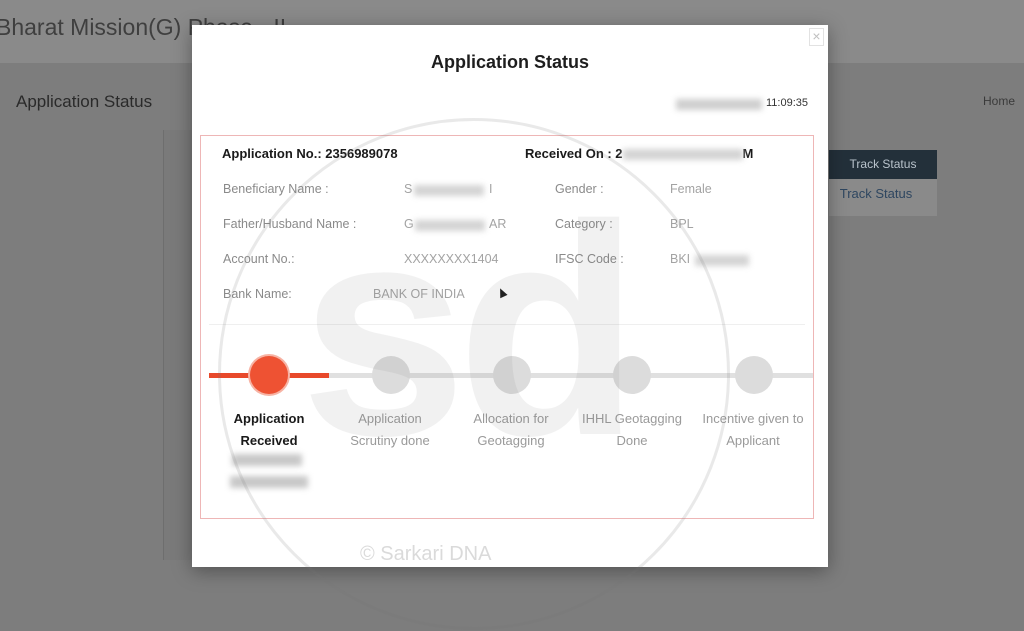 This screenshot has width=1024, height=631. I want to click on account-number-value: XXXXXXXX1404, so click(451, 259).